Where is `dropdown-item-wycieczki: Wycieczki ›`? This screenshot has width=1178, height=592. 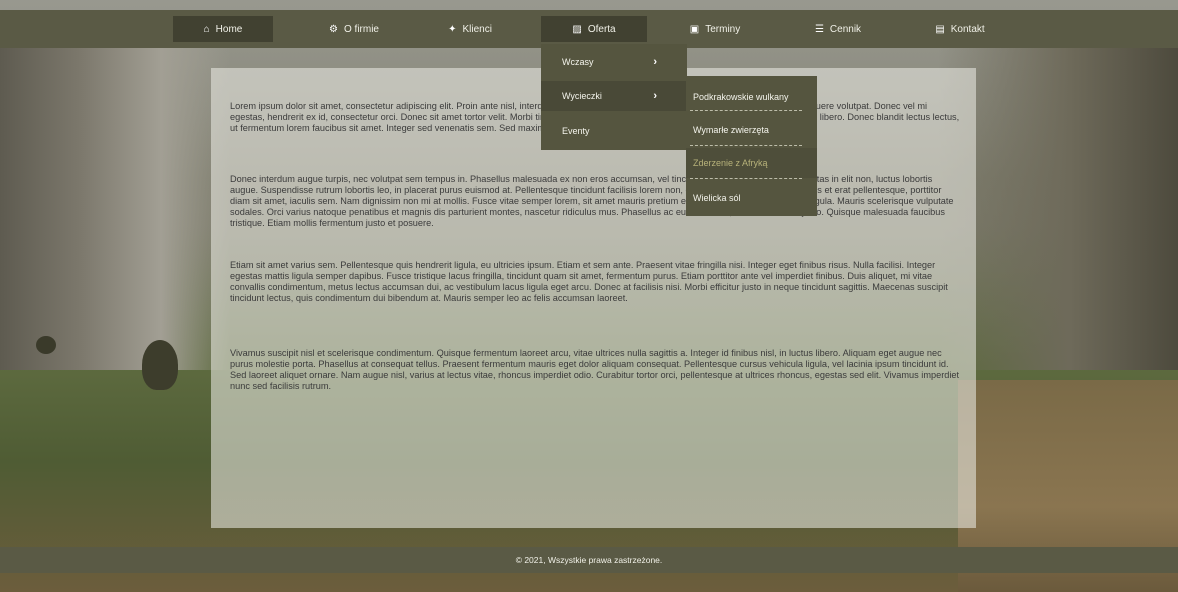
dropdown-item-wycieczki: Wycieczki › is located at coordinates (614, 96).